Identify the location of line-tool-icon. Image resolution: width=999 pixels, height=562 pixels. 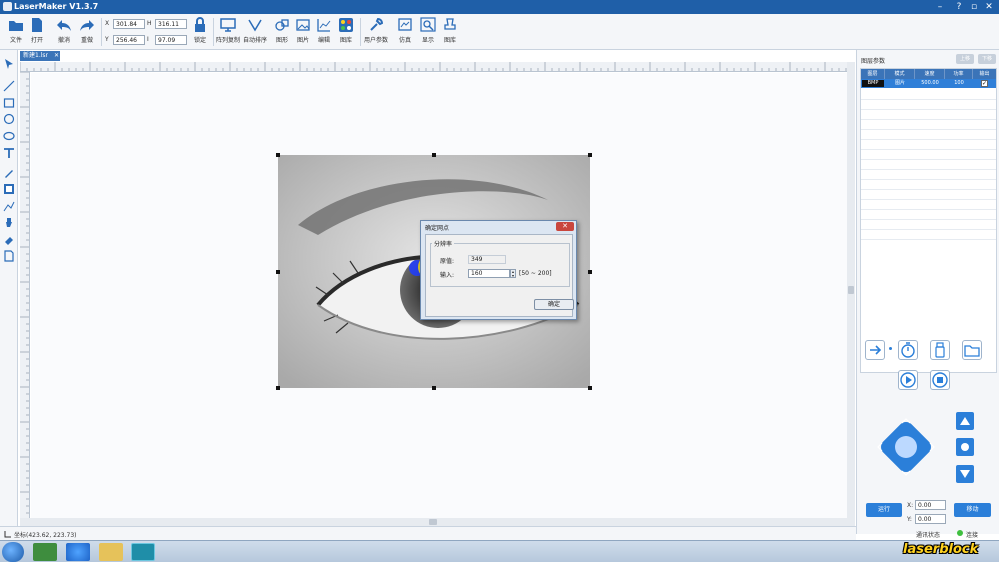
(9, 86).